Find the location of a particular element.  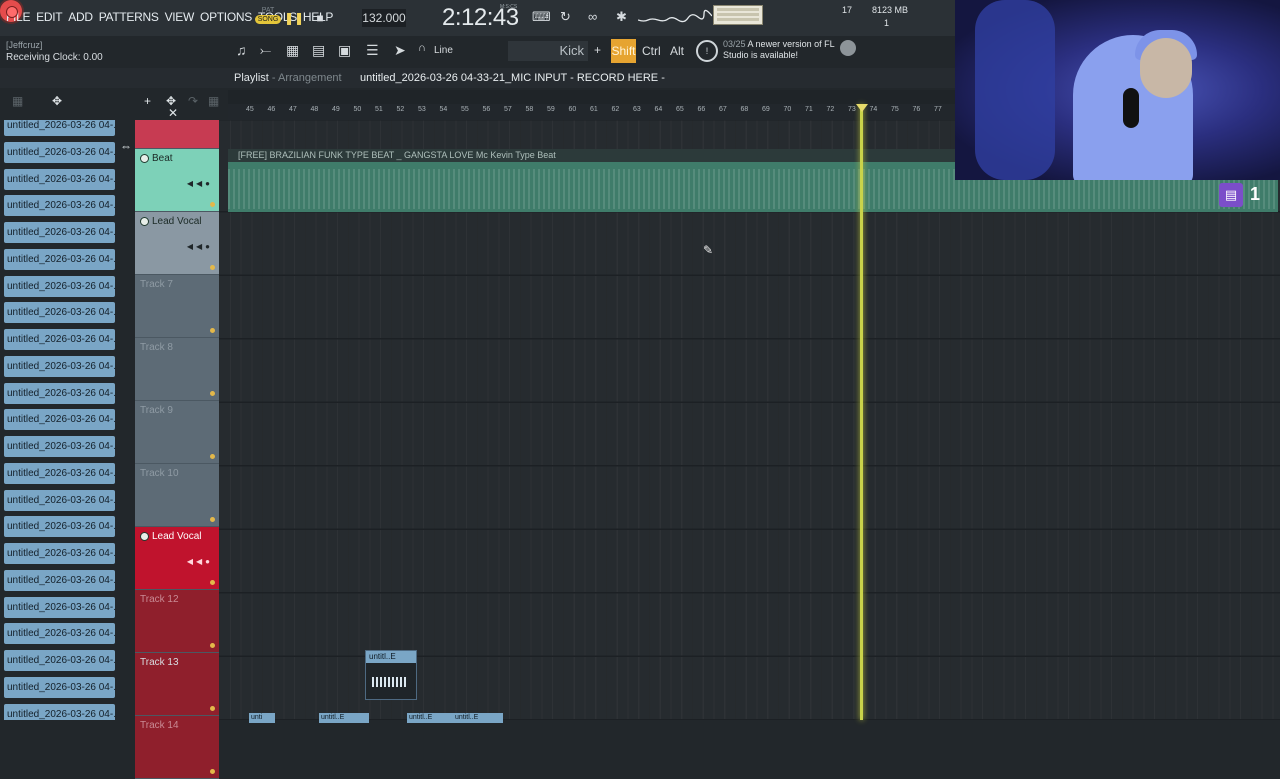

pan-icon: ✥ is located at coordinates (57, 101).